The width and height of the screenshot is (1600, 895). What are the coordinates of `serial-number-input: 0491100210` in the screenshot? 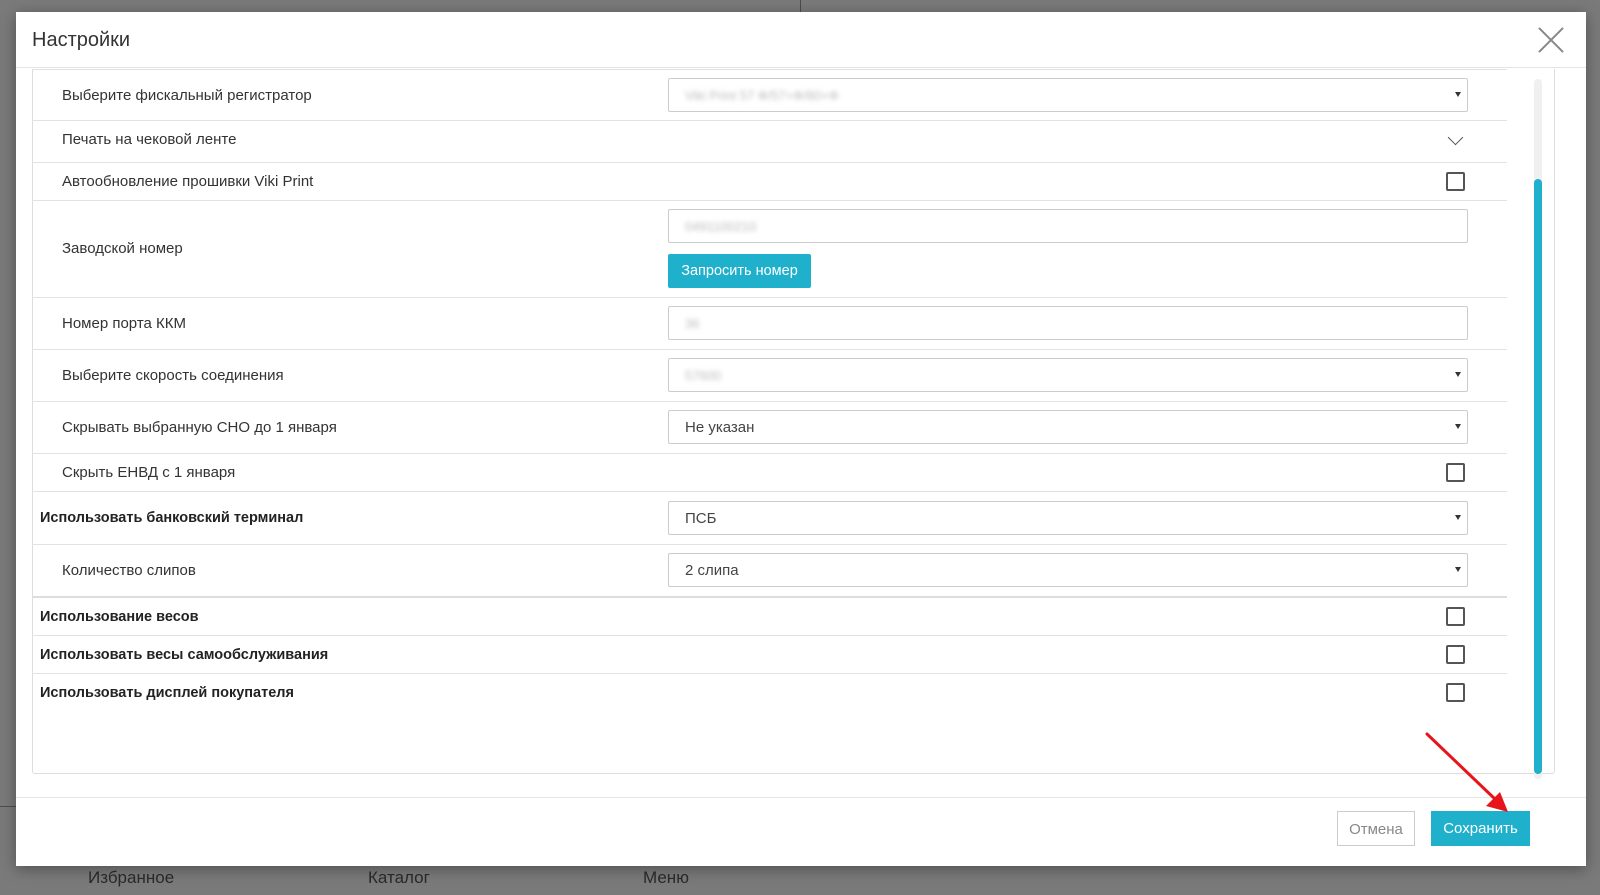 It's located at (1068, 226).